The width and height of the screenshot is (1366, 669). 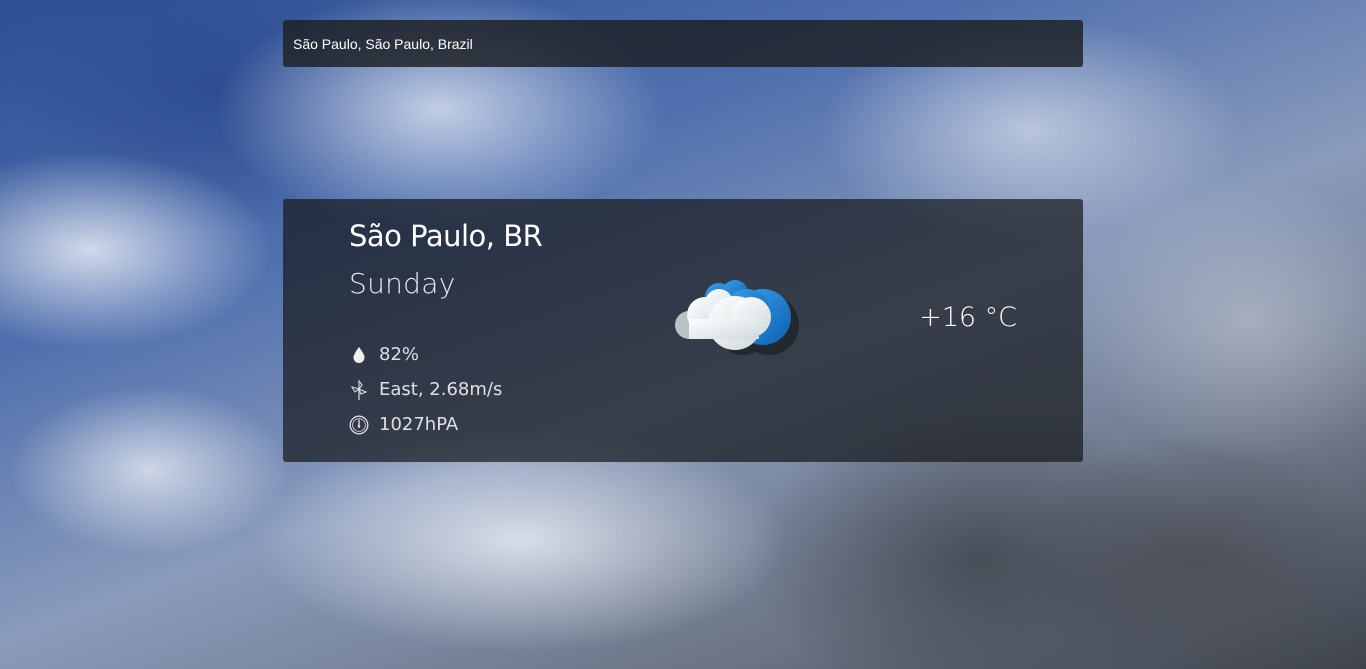 I want to click on location-title: São Paulo, BR, so click(x=446, y=236).